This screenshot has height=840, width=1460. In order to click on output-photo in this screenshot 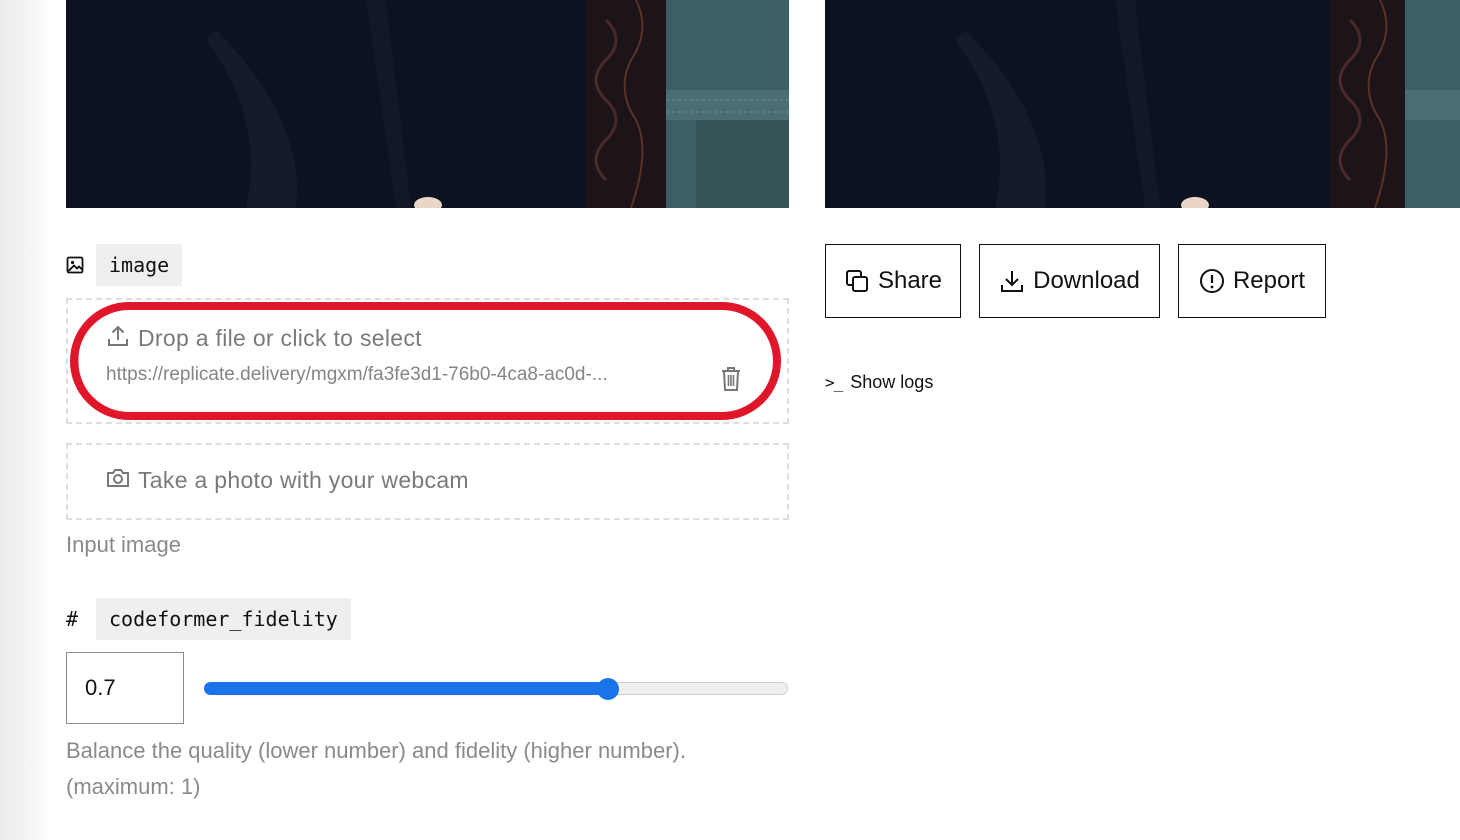, I will do `click(1142, 104)`.